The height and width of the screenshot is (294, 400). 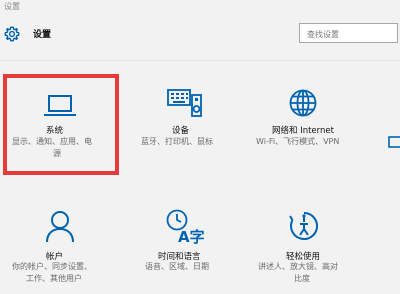 What do you see at coordinates (307, 247) in the screenshot?
I see `tile-ease-of-access: 轻松使用 讲述人、放大镜、高对 比度` at bounding box center [307, 247].